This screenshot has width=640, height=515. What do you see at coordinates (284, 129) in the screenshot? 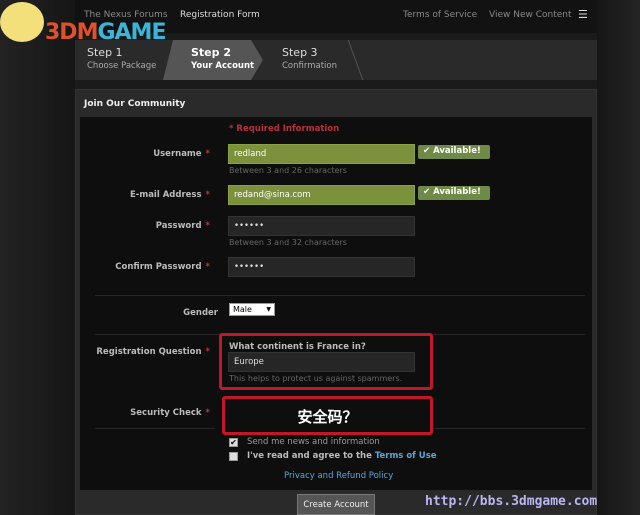
I see `required-note: * Required Information` at bounding box center [284, 129].